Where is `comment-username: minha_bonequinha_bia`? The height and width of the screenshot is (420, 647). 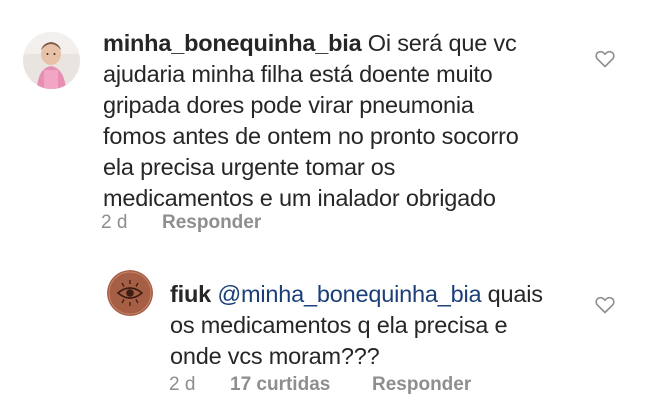
comment-username: minha_bonequinha_bia is located at coordinates (232, 43).